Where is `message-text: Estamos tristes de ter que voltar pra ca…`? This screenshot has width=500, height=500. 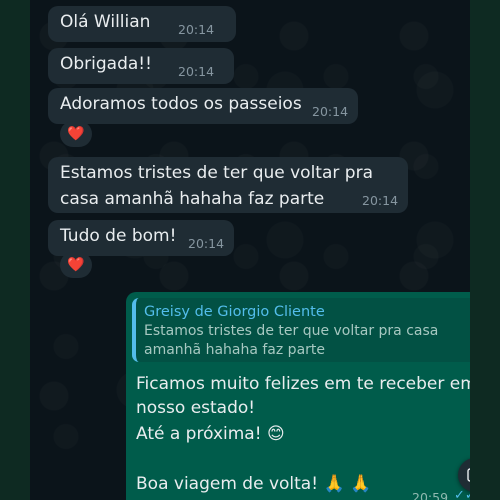 message-text: Estamos tristes de ter que voltar pra ca… is located at coordinates (216, 186).